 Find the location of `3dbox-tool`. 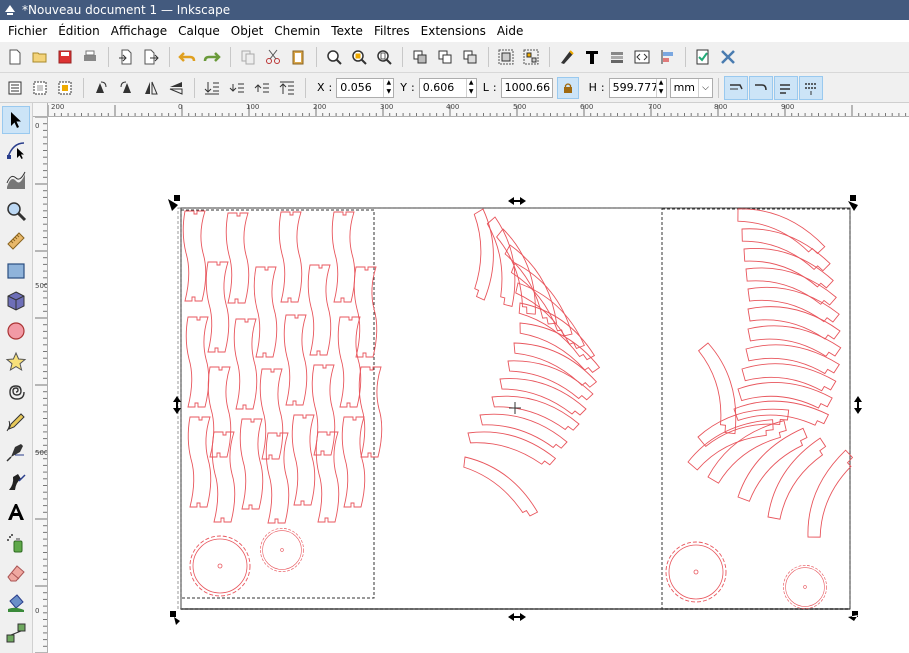

3dbox-tool is located at coordinates (16, 301).